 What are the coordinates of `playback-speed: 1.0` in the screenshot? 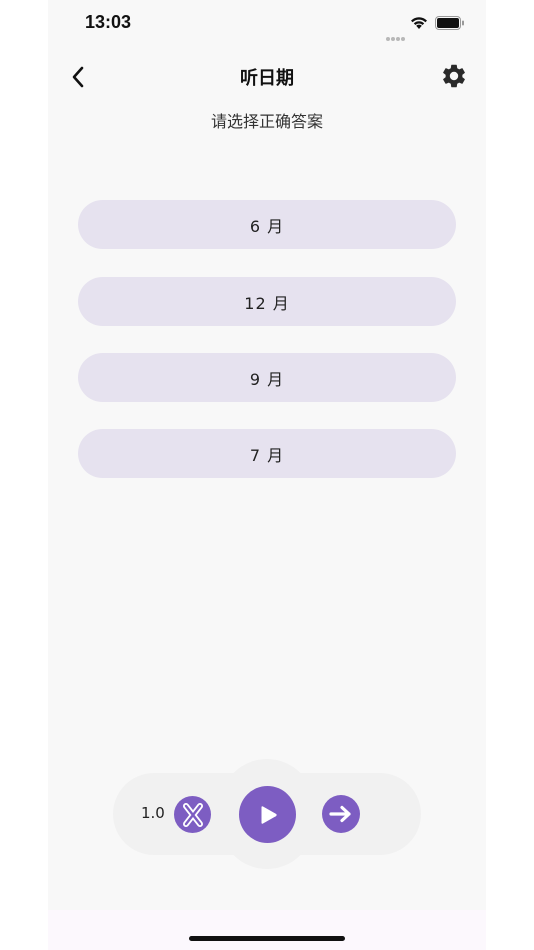 It's located at (153, 813).